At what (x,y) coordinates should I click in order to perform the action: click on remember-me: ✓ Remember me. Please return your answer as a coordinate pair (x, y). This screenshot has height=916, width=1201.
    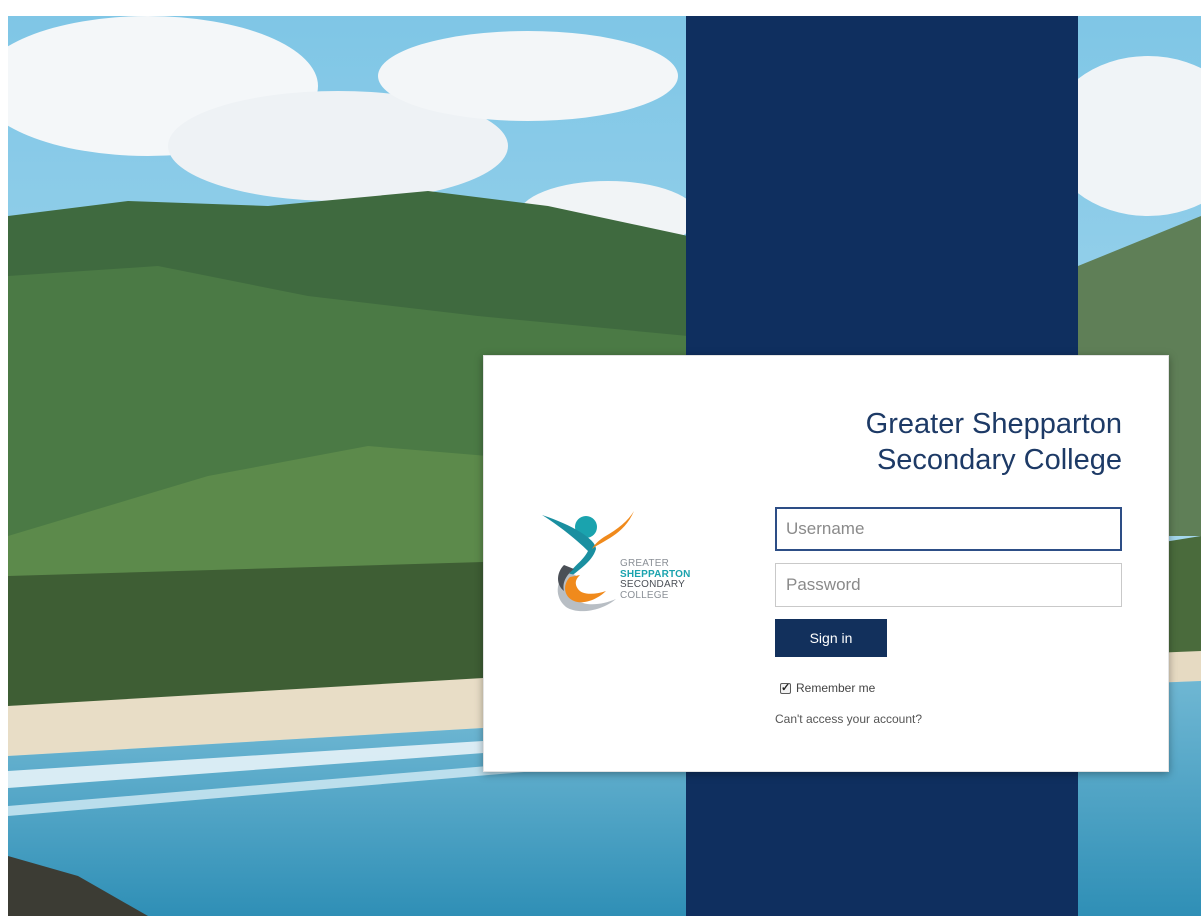
    Looking at the image, I should click on (827, 688).